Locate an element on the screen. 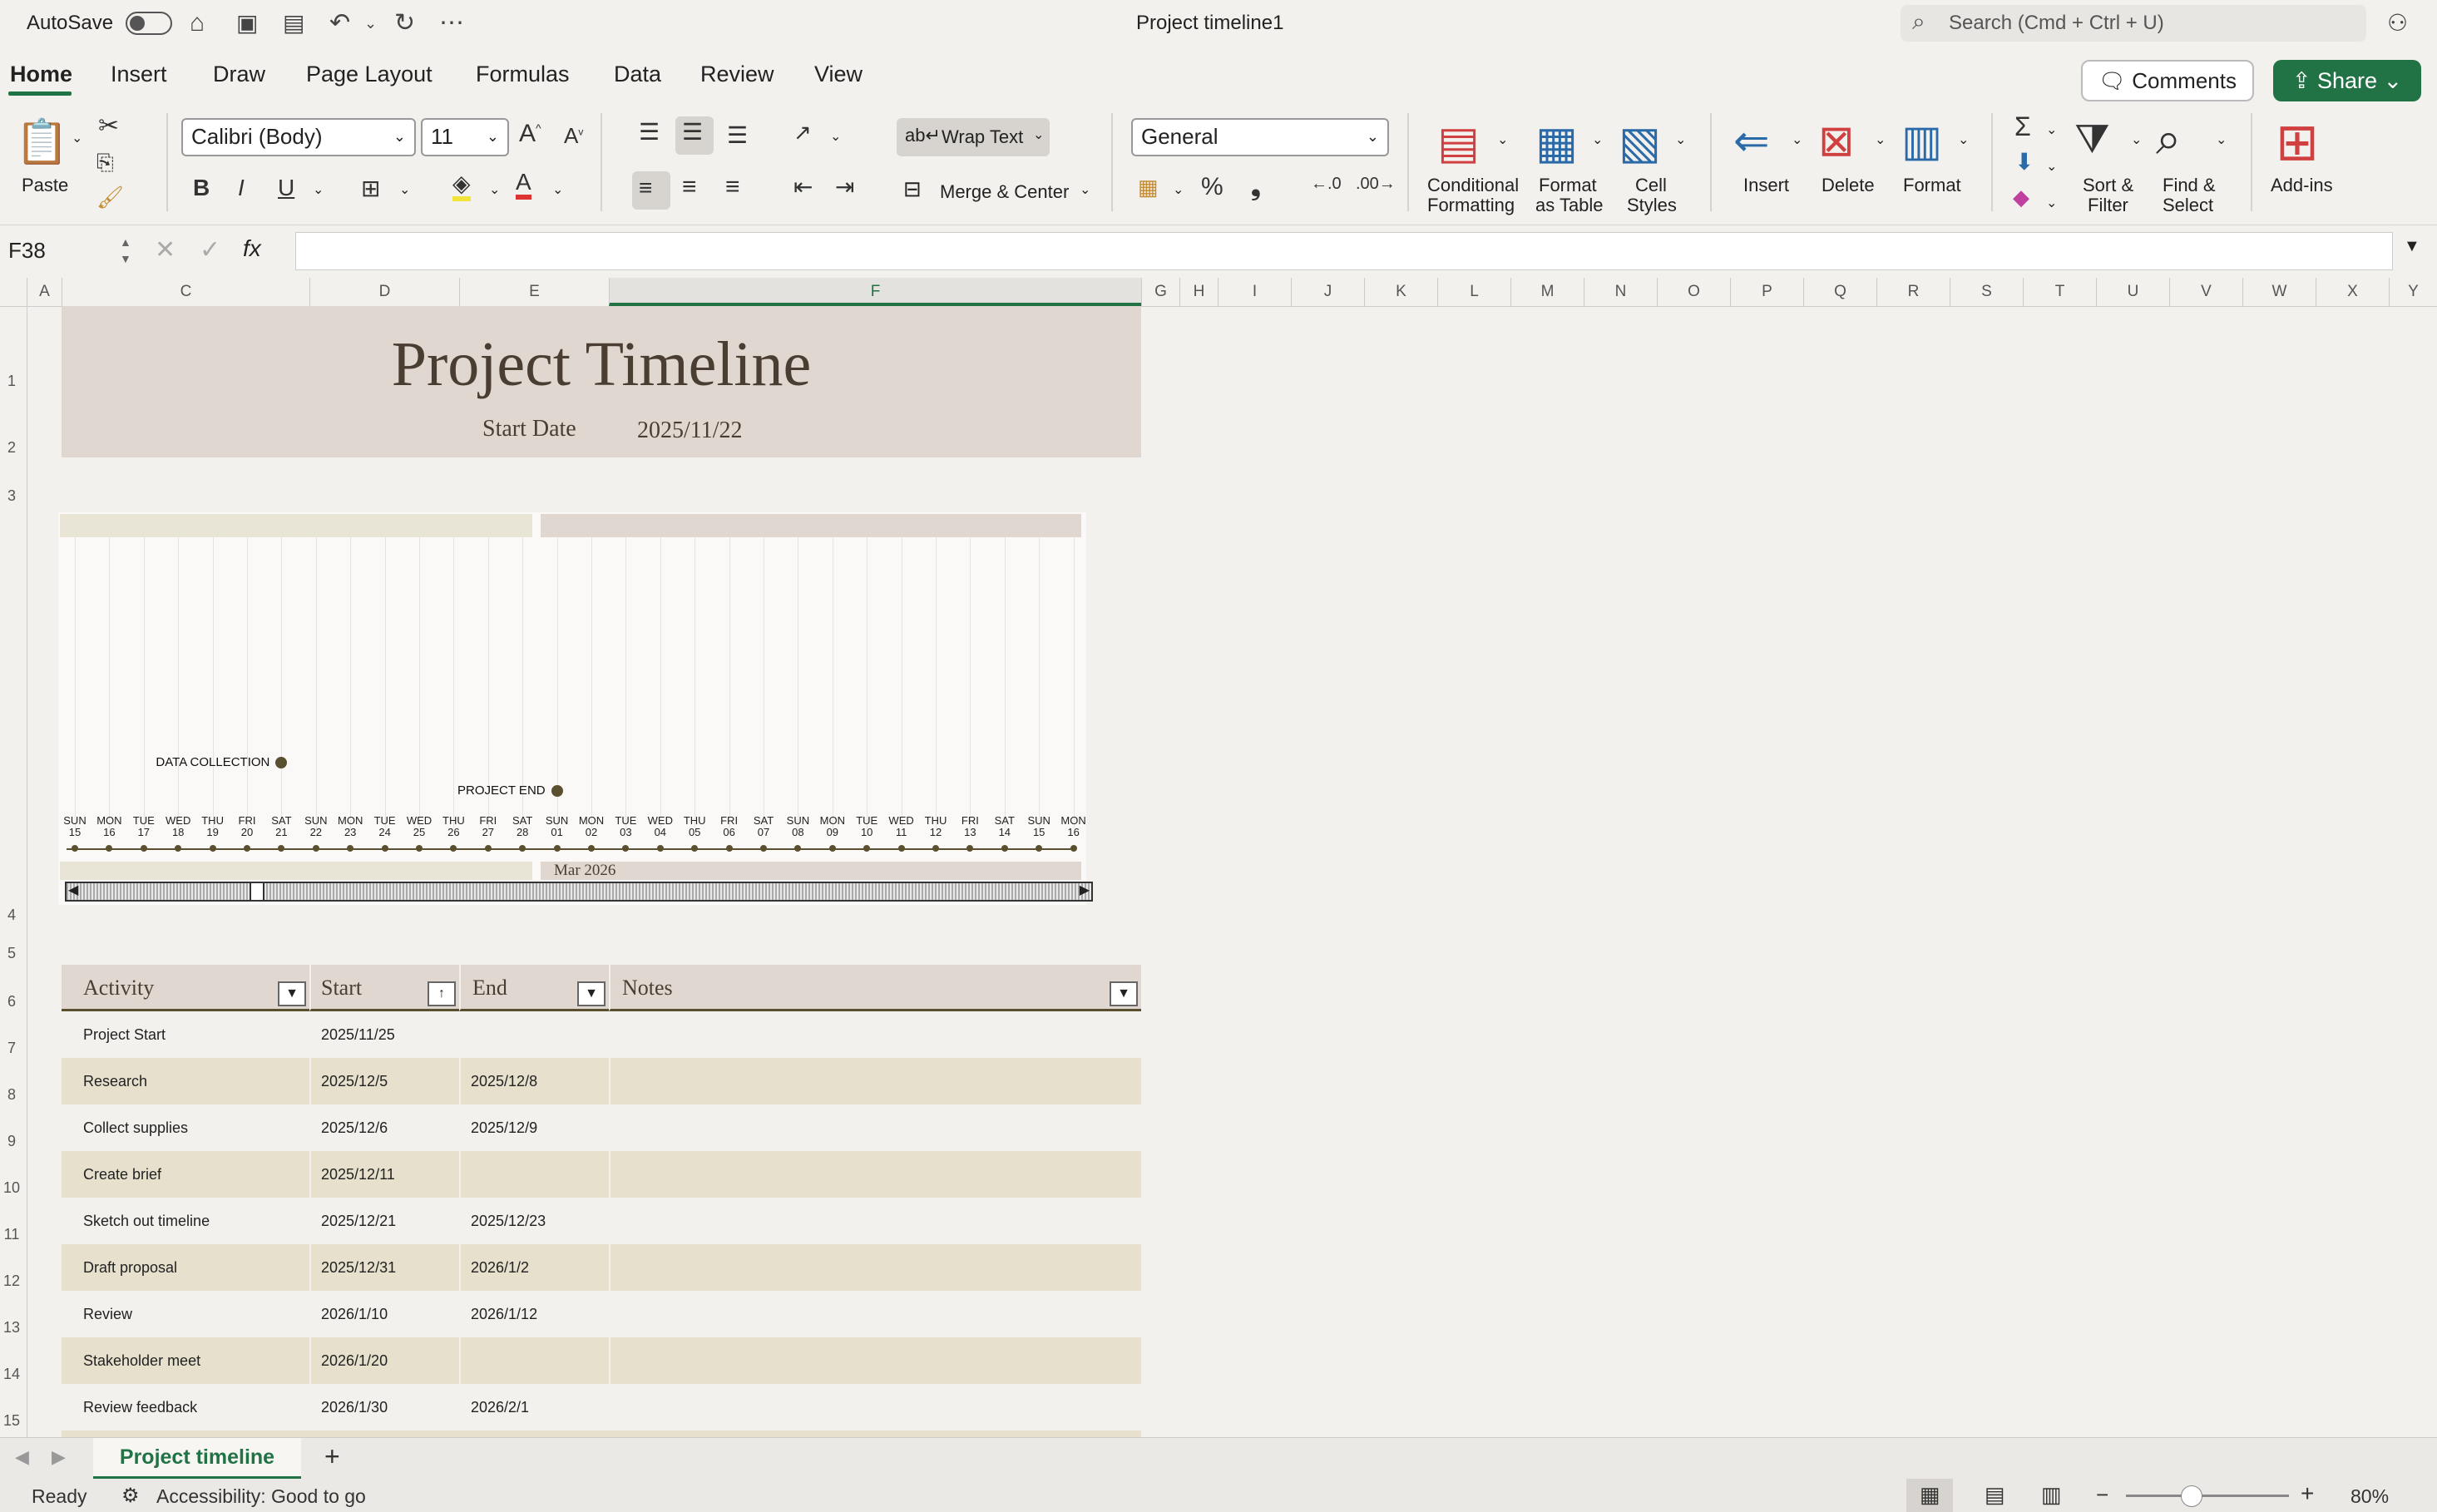 Image resolution: width=2437 pixels, height=1512 pixels. merge-center-button: Merge & Center is located at coordinates (1004, 191).